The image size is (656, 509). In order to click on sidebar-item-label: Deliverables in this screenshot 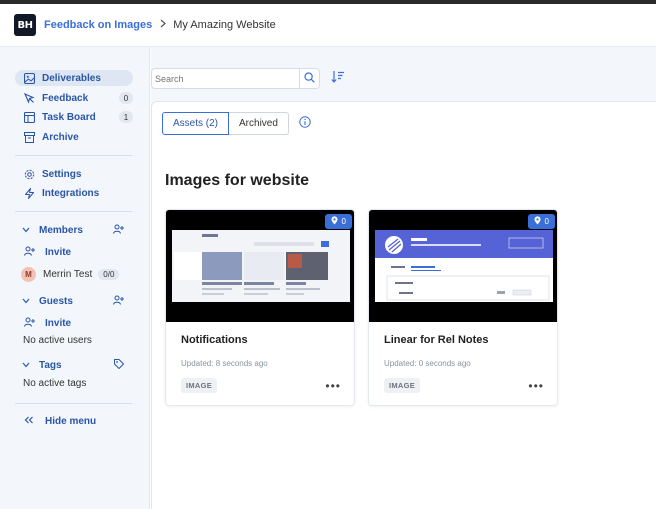, I will do `click(71, 78)`.